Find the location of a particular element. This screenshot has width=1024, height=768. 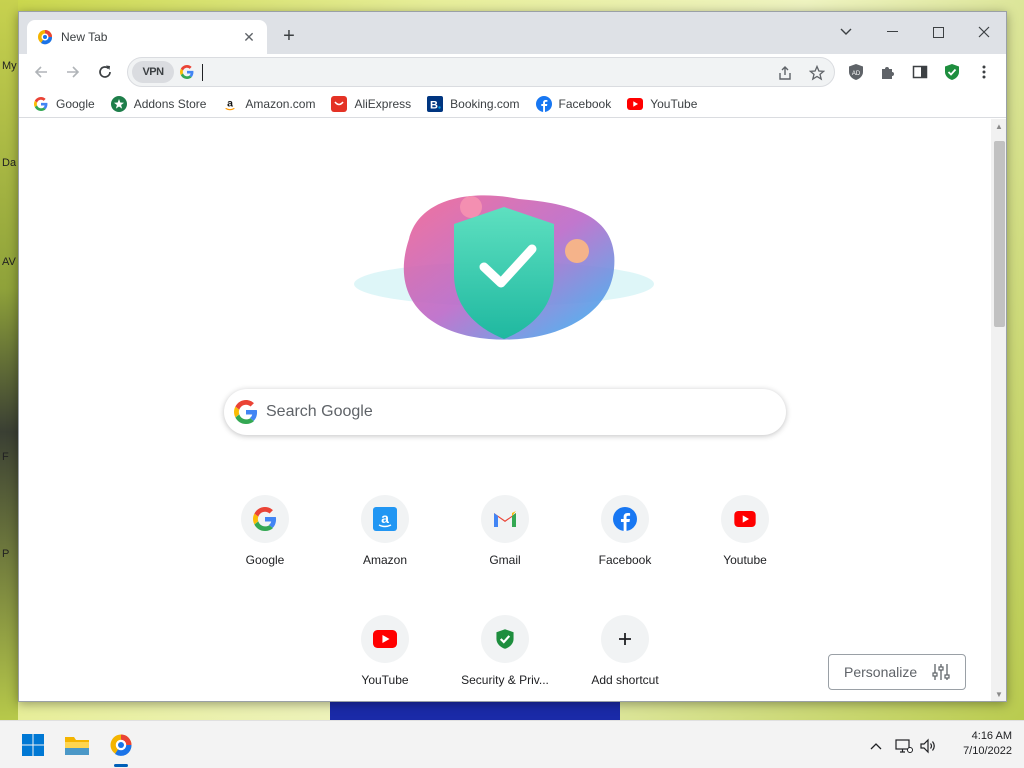

vpn-label: VPN is located at coordinates (153, 72).